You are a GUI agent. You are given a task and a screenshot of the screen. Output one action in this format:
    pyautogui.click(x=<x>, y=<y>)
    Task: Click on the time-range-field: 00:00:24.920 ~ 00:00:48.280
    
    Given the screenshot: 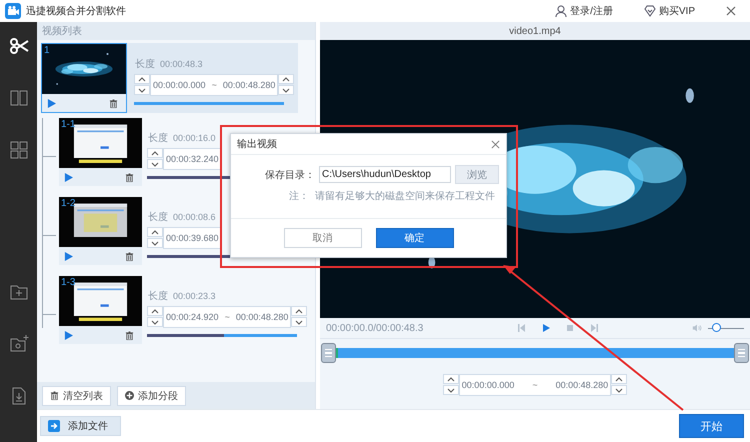 What is the action you would take?
    pyautogui.click(x=227, y=317)
    